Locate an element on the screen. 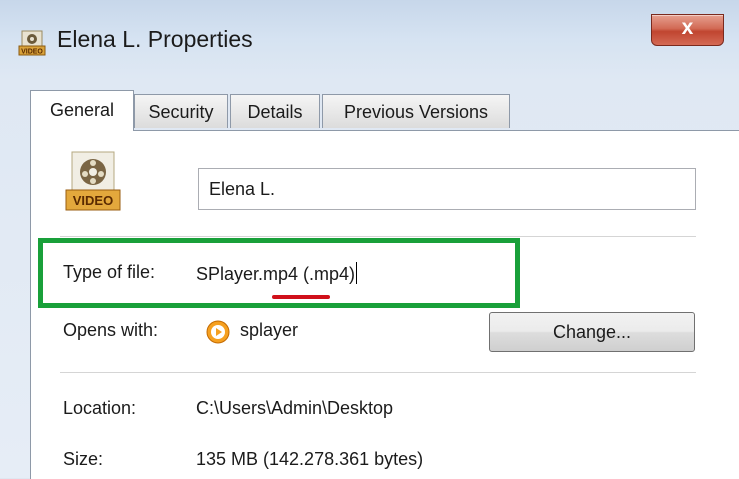 This screenshot has width=739, height=479. video-icon-label: VIDEO is located at coordinates (93, 200).